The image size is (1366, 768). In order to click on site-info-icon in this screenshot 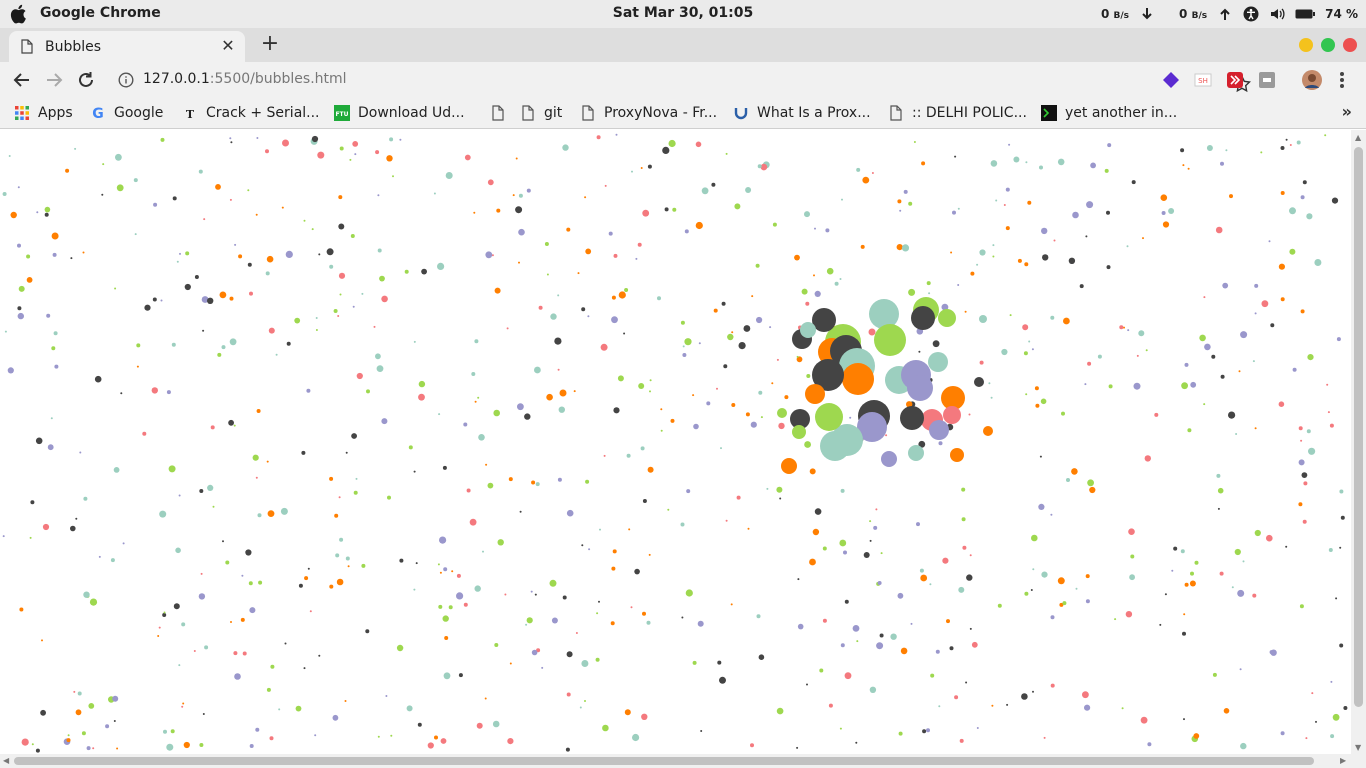, I will do `click(126, 80)`.